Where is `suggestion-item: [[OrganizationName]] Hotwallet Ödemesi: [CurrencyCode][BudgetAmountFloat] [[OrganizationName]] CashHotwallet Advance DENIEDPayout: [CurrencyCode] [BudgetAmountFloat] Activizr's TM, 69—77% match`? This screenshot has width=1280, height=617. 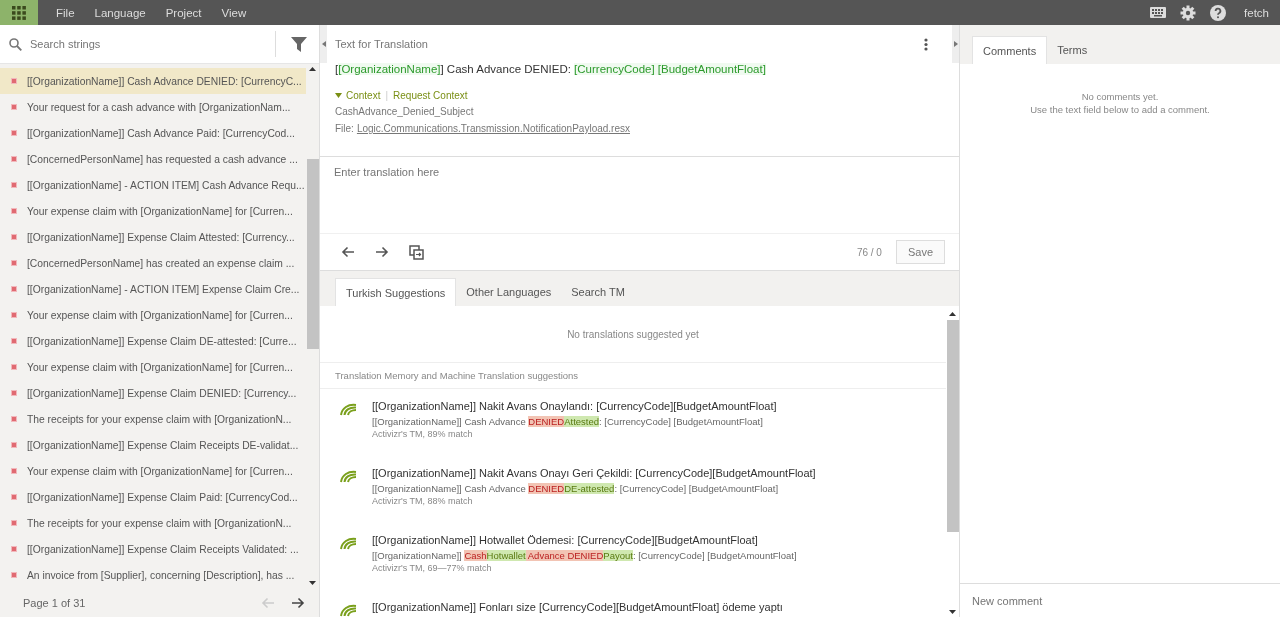 suggestion-item: [[OrganizationName]] Hotwallet Ödemesi: [CurrencyCode][BudgetAmountFloat] [[OrganizationName]] CashHotwallet Advance DENIEDPayout: [CurrencyCode] [BudgetAmountFloat] Activizr's TM, 69—77% match is located at coordinates (633, 556).